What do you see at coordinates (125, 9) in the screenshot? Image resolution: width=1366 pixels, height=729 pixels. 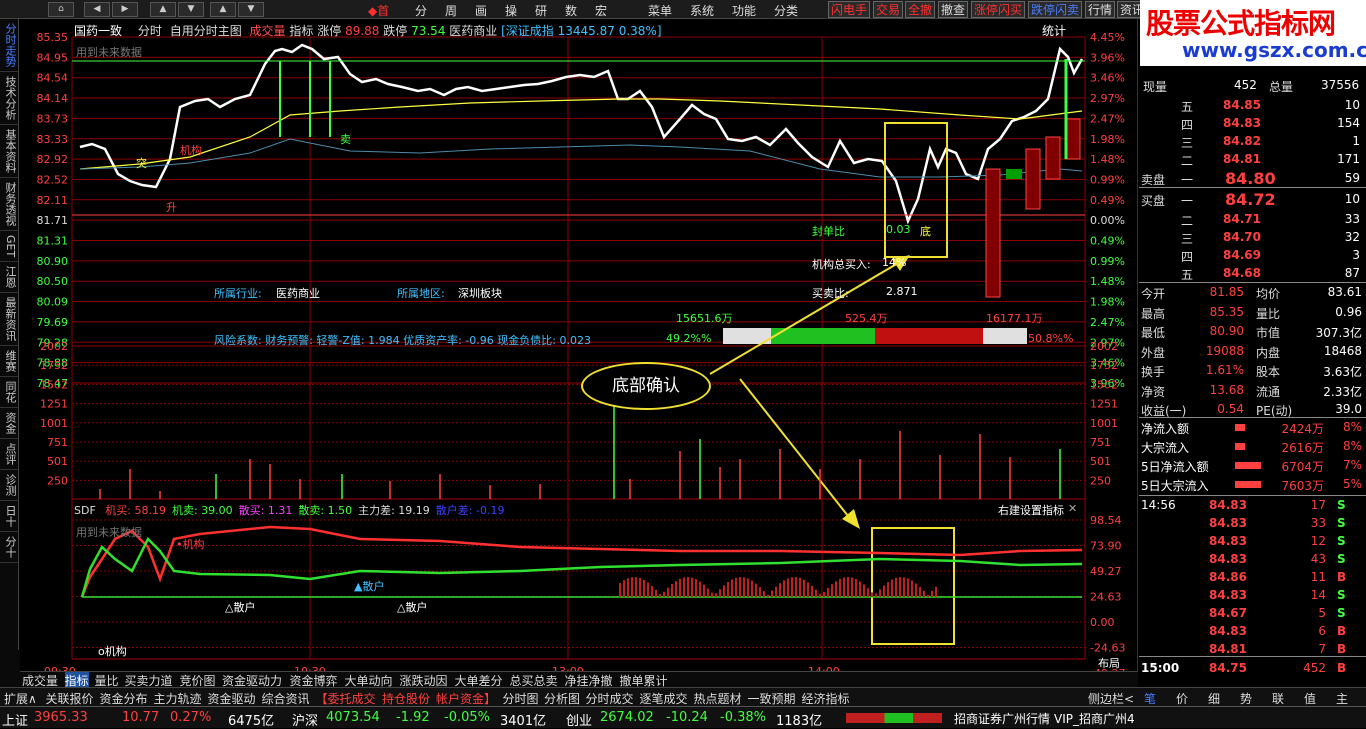 I see `forward-icon: ▶` at bounding box center [125, 9].